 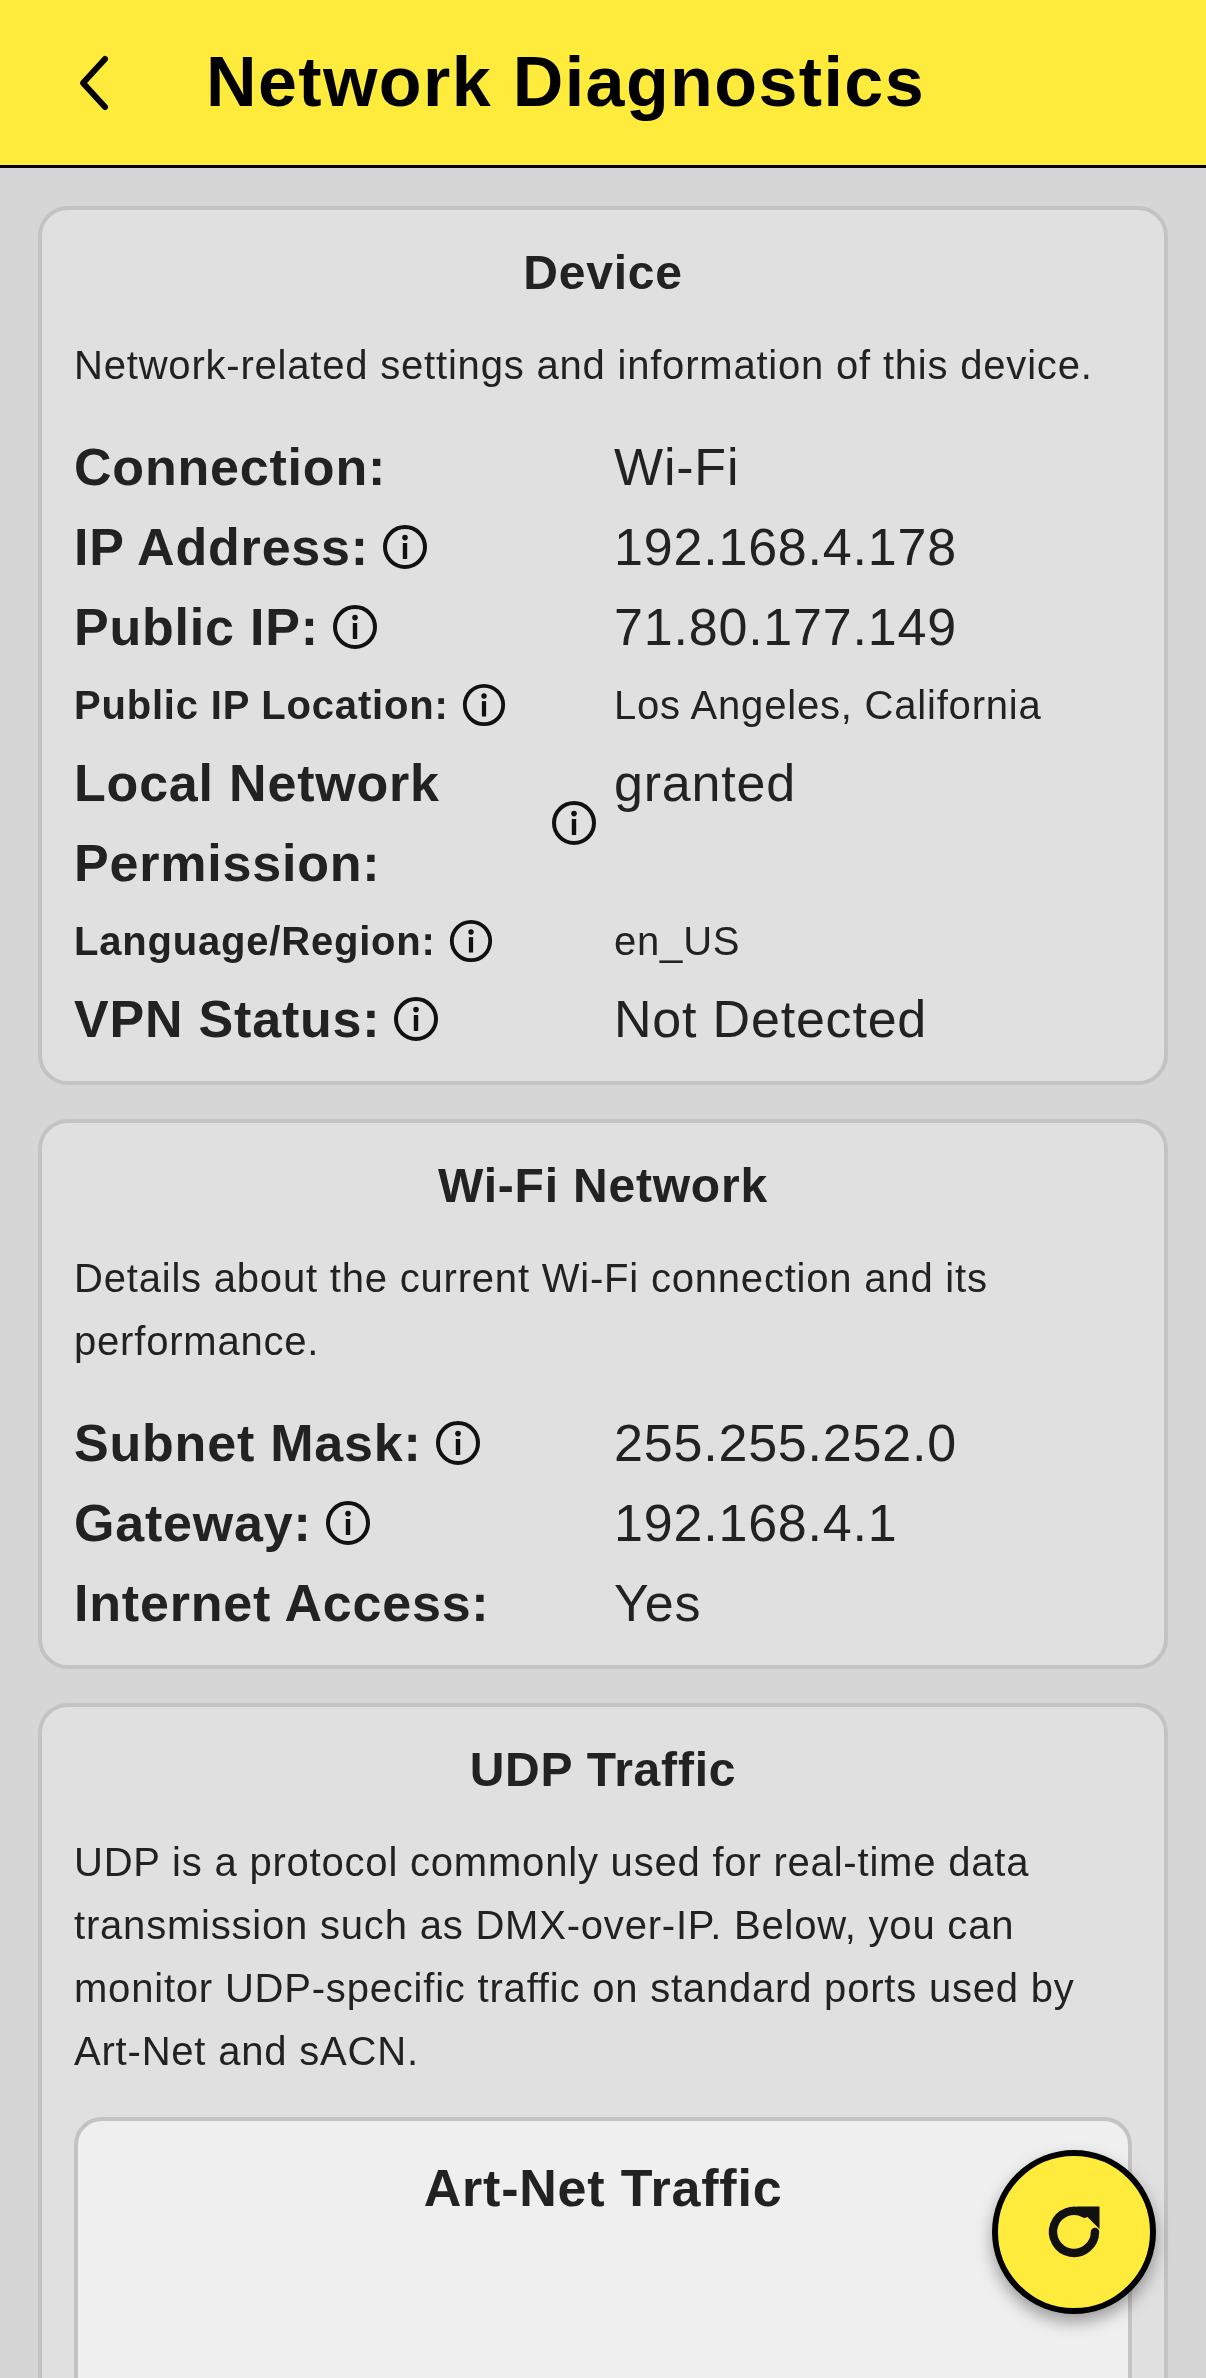 What do you see at coordinates (603, 1770) in the screenshot?
I see `card-title: UDP Traffic` at bounding box center [603, 1770].